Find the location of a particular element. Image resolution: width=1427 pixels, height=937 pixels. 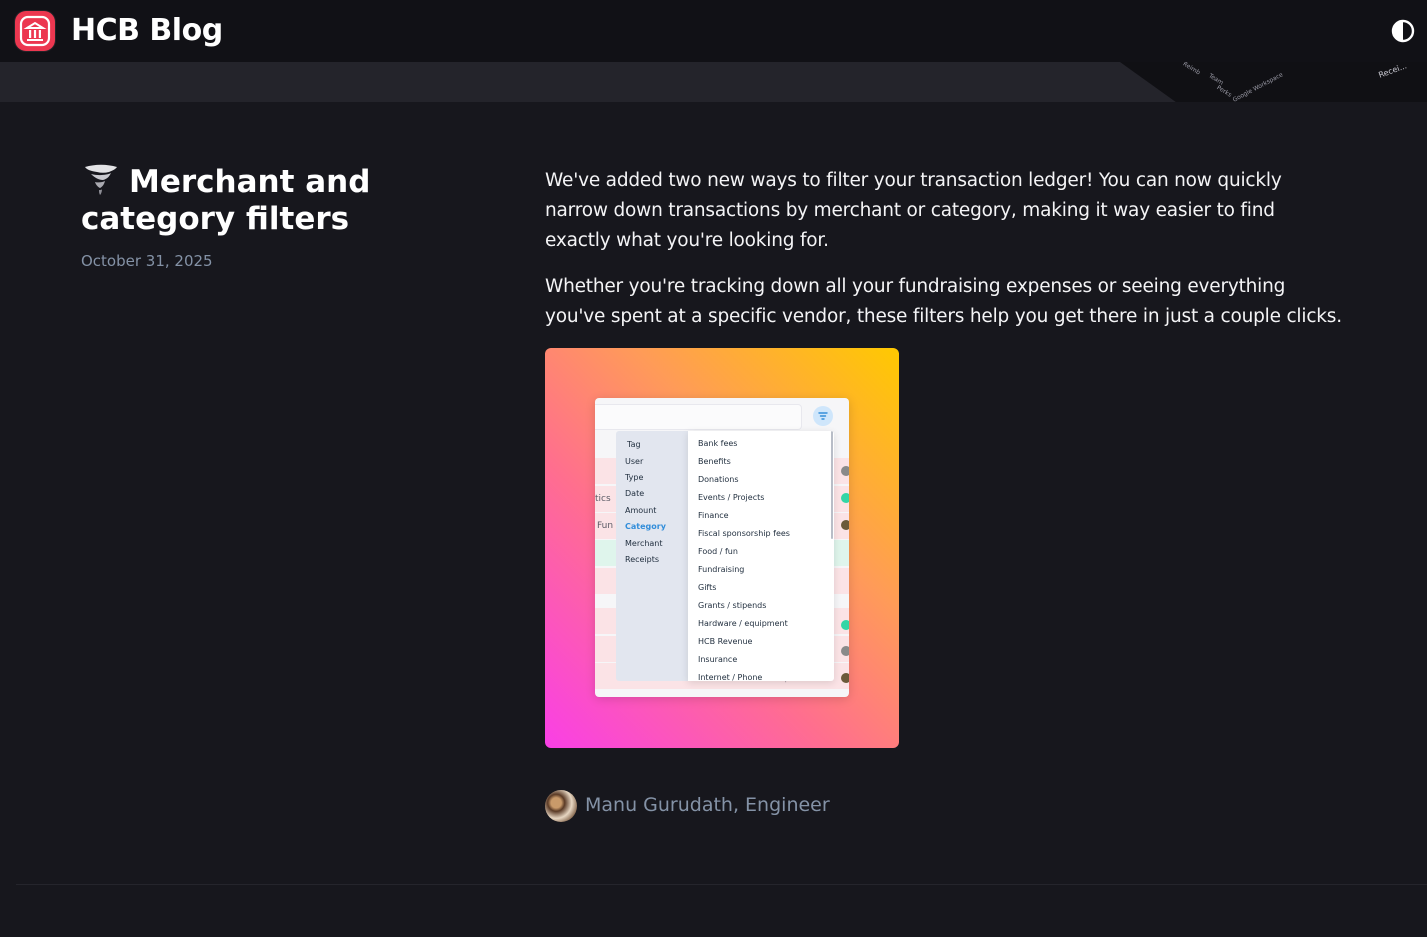

author-name: Manu Gurudath, Engineer is located at coordinates (707, 805).